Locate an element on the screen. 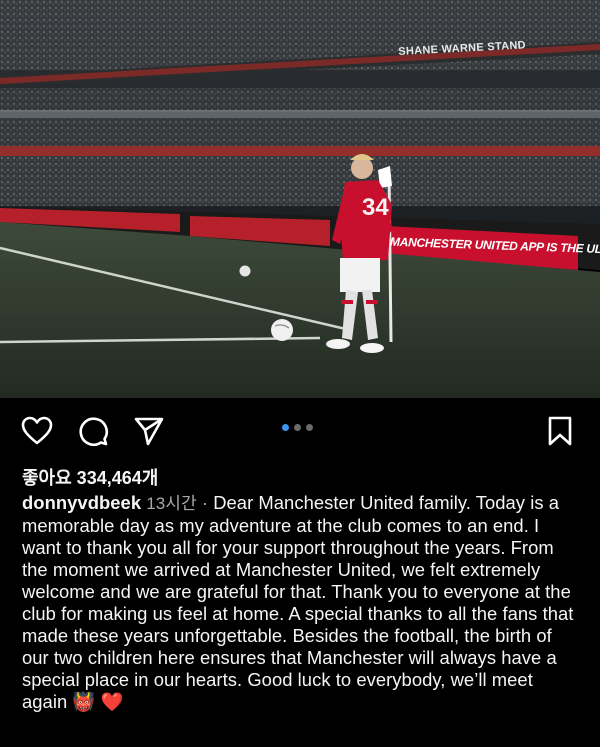 This screenshot has height=747, width=600. action-bar is located at coordinates (300, 429).